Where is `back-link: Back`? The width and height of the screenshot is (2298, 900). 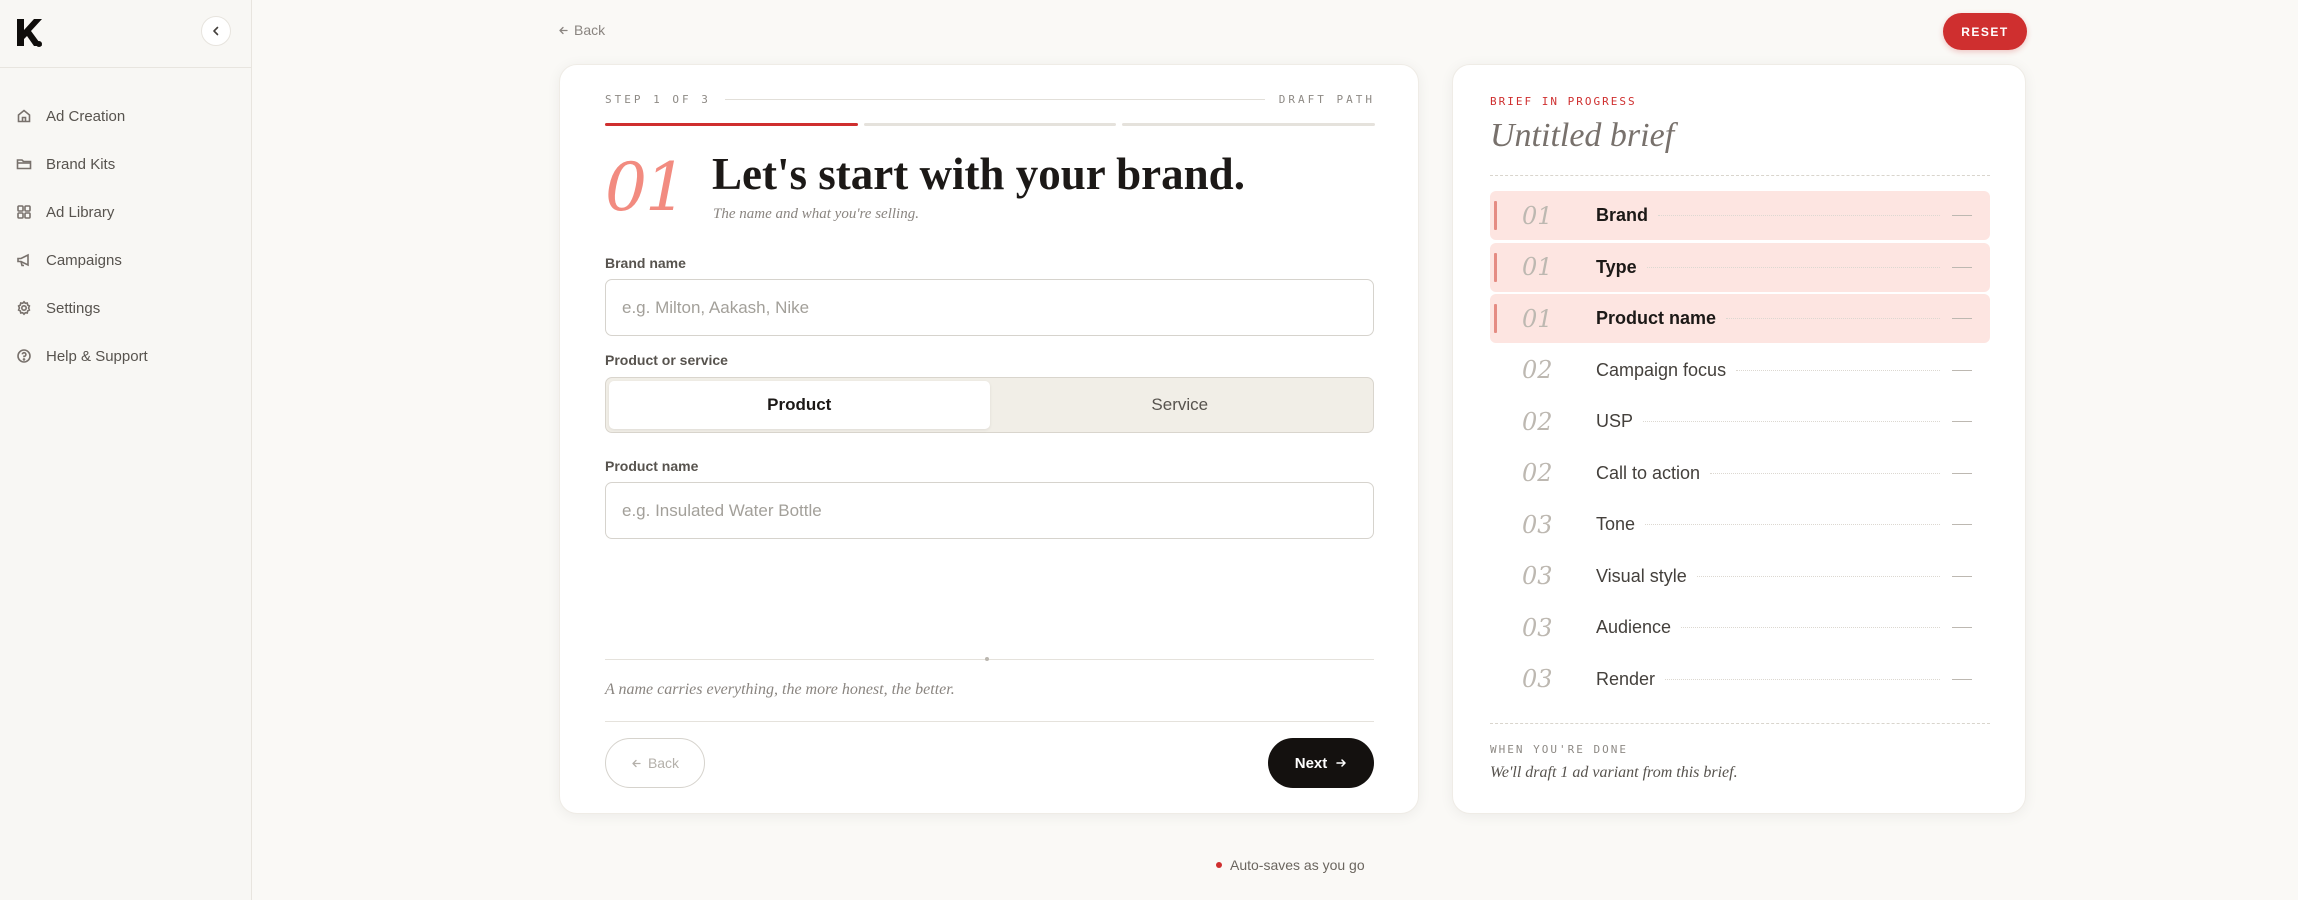
back-link: Back is located at coordinates (581, 30).